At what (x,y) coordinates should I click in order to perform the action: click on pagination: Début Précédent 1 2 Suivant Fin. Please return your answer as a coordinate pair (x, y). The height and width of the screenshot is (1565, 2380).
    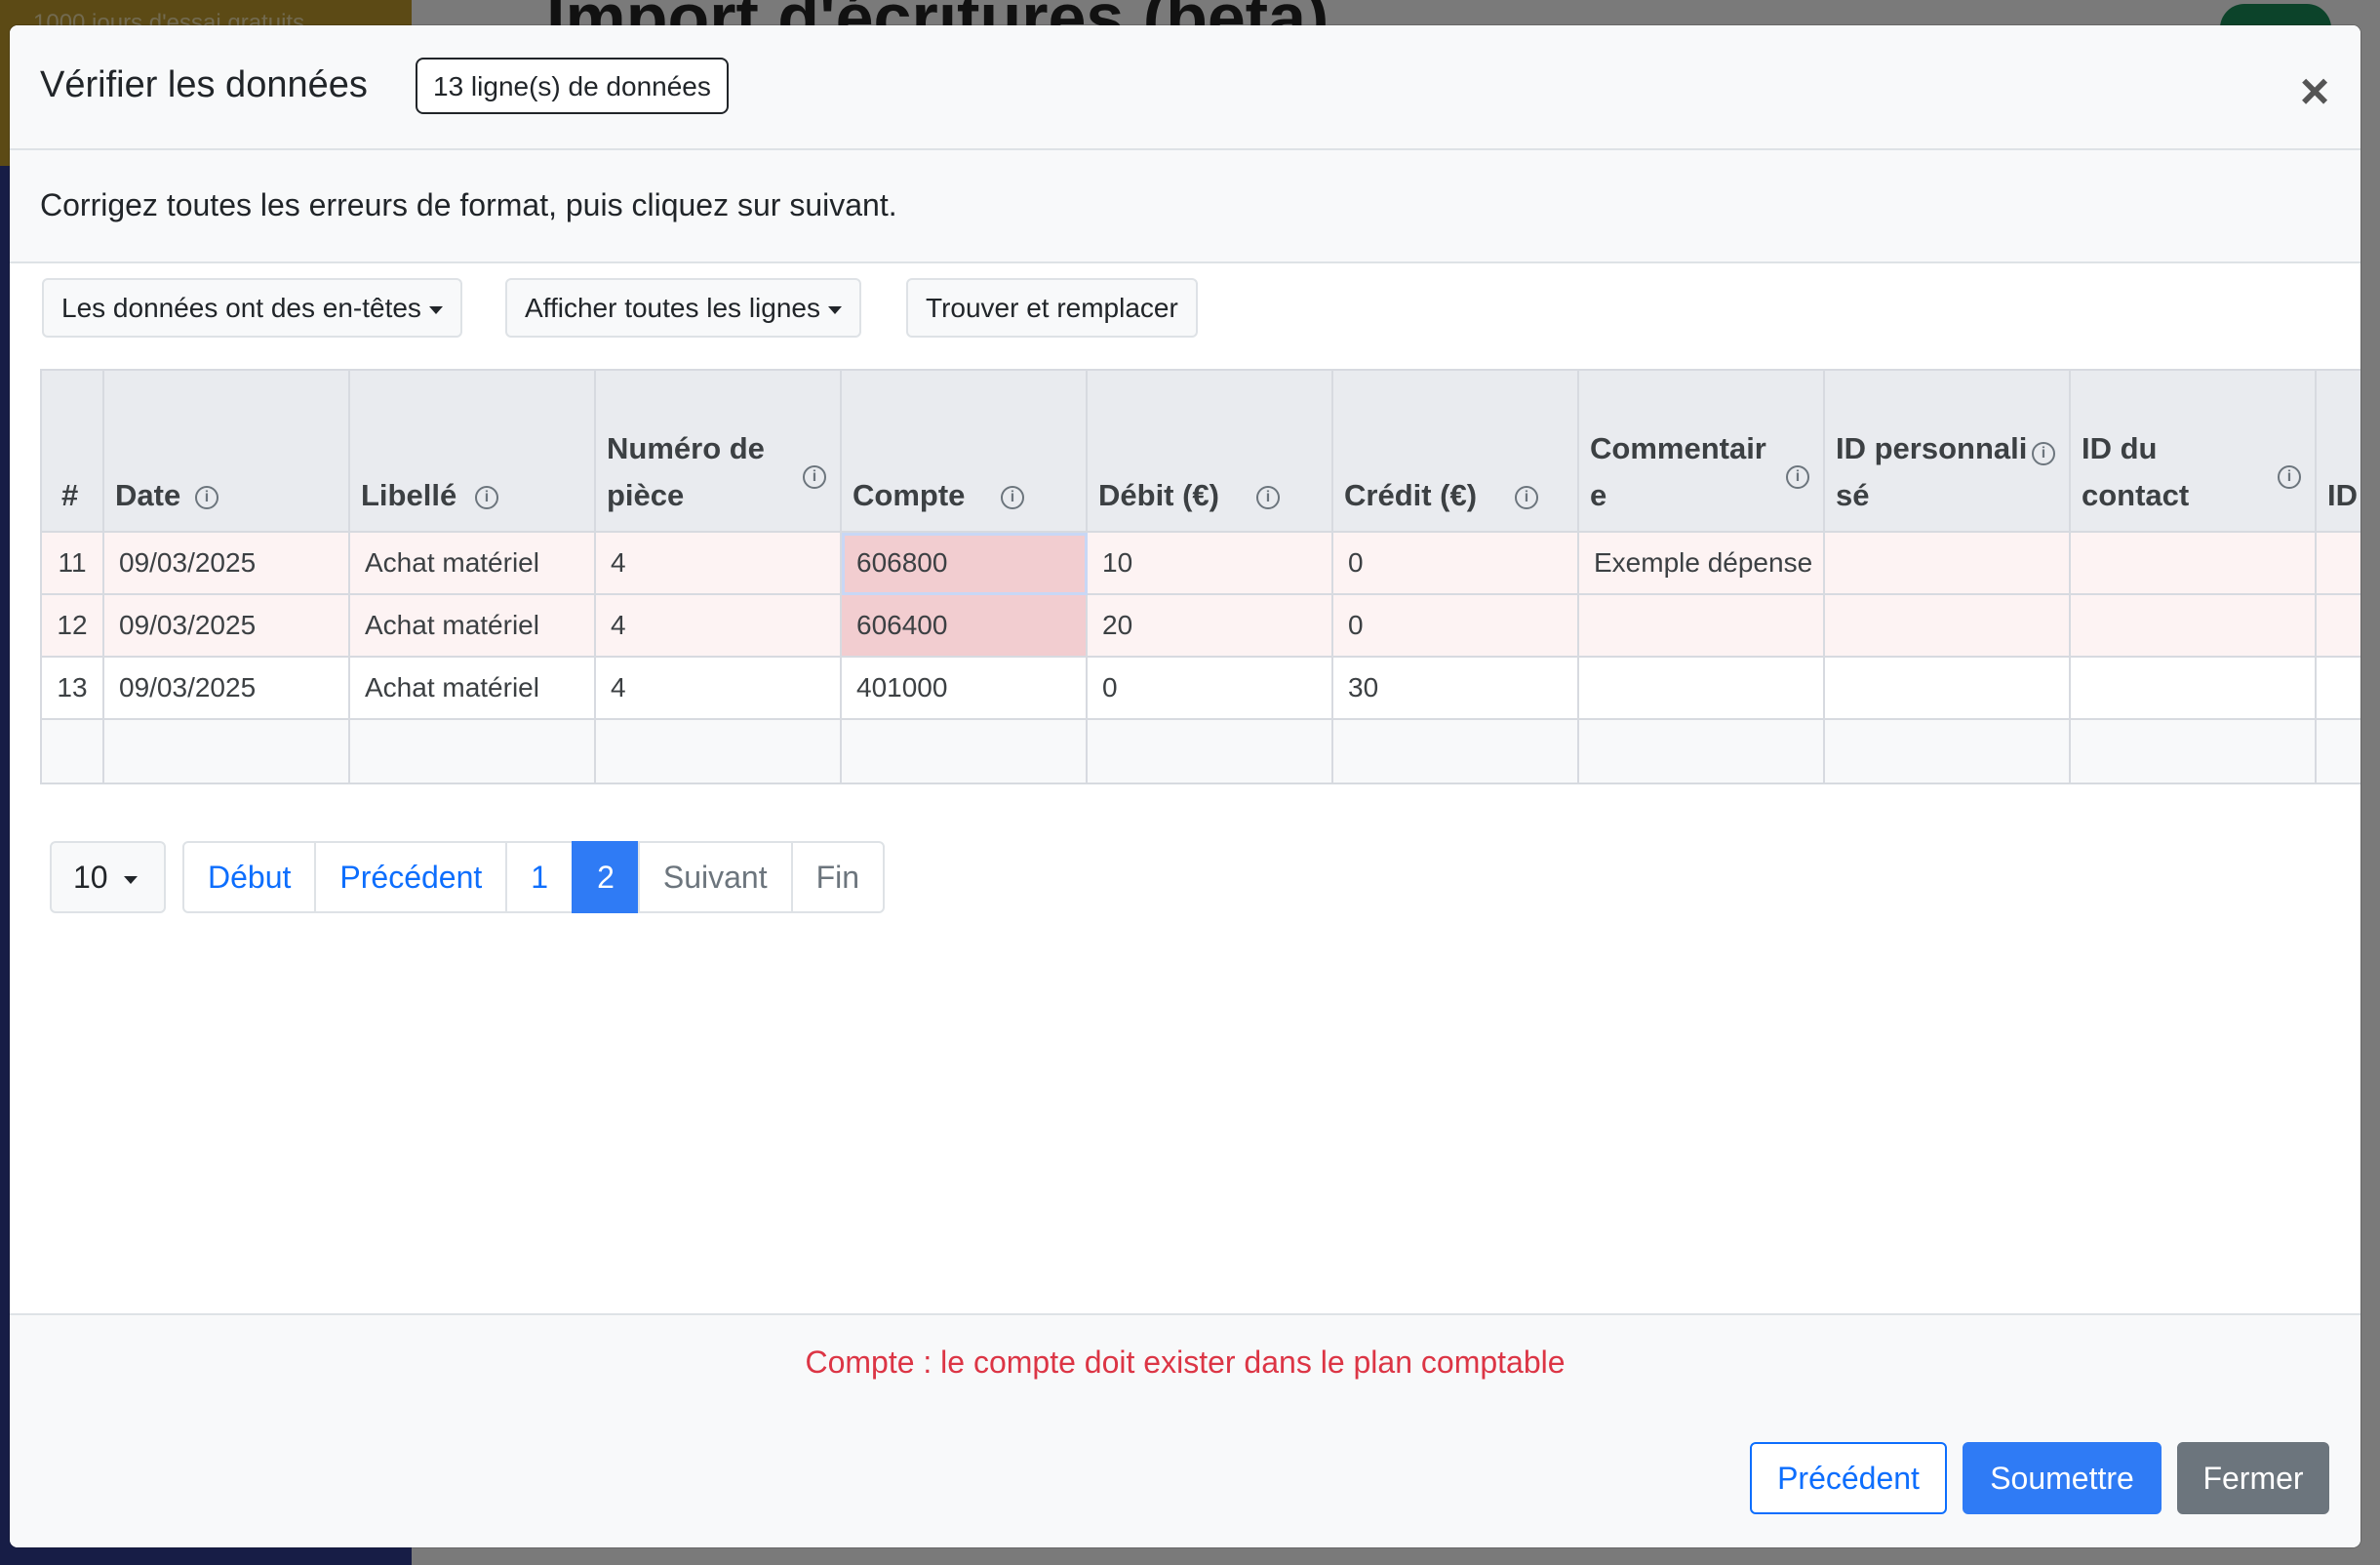
    Looking at the image, I should click on (534, 877).